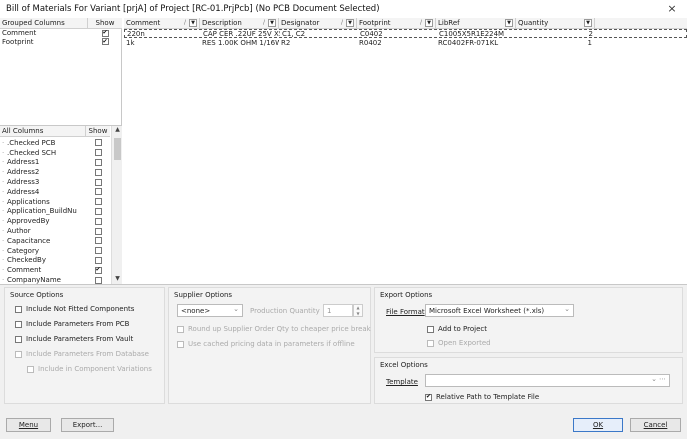  Describe the element at coordinates (26, 260) in the screenshot. I see `all-column-label: CheckedBy` at that location.